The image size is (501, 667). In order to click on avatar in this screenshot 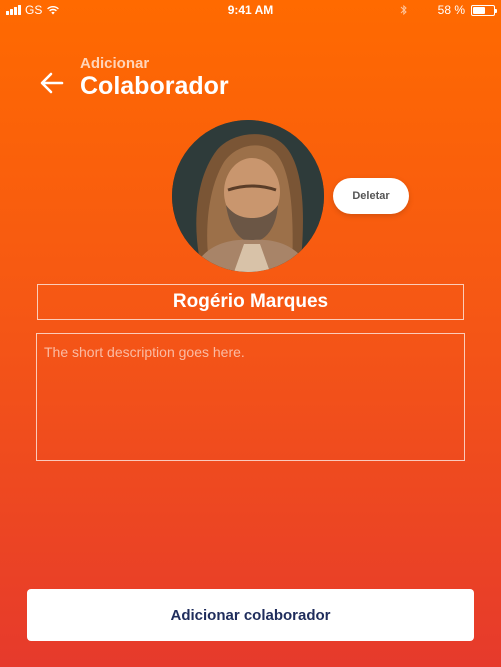, I will do `click(248, 196)`.